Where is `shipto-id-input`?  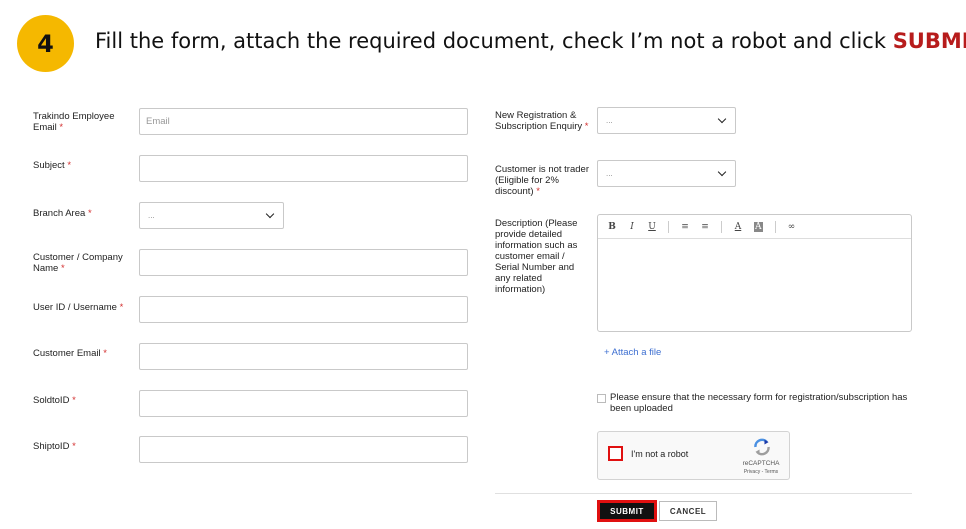
shipto-id-input is located at coordinates (303, 449).